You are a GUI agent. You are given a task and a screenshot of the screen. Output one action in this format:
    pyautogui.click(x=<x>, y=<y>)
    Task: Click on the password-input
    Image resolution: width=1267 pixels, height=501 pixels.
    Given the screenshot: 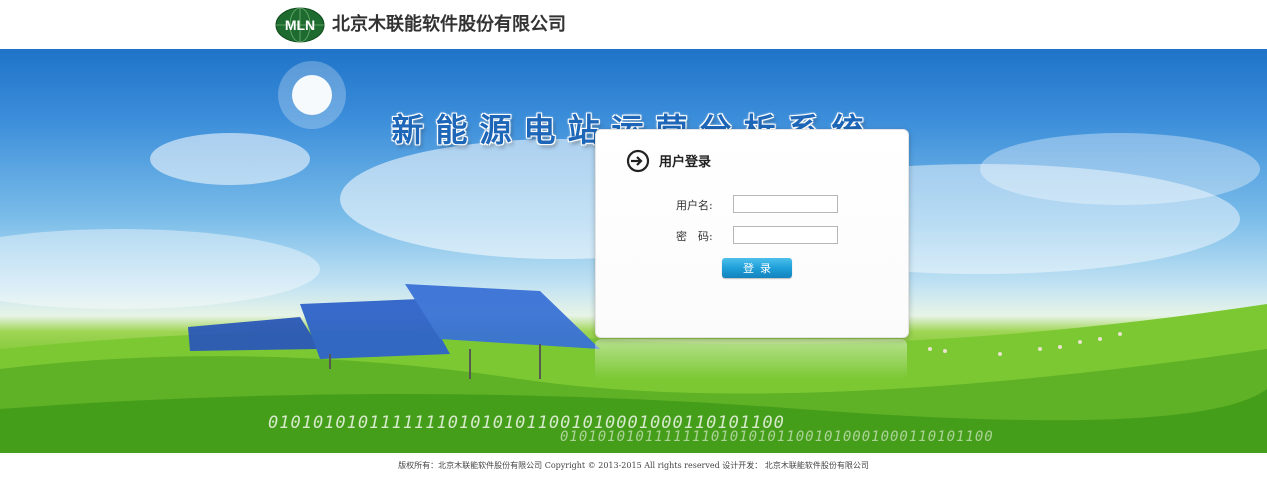 What is the action you would take?
    pyautogui.click(x=785, y=235)
    